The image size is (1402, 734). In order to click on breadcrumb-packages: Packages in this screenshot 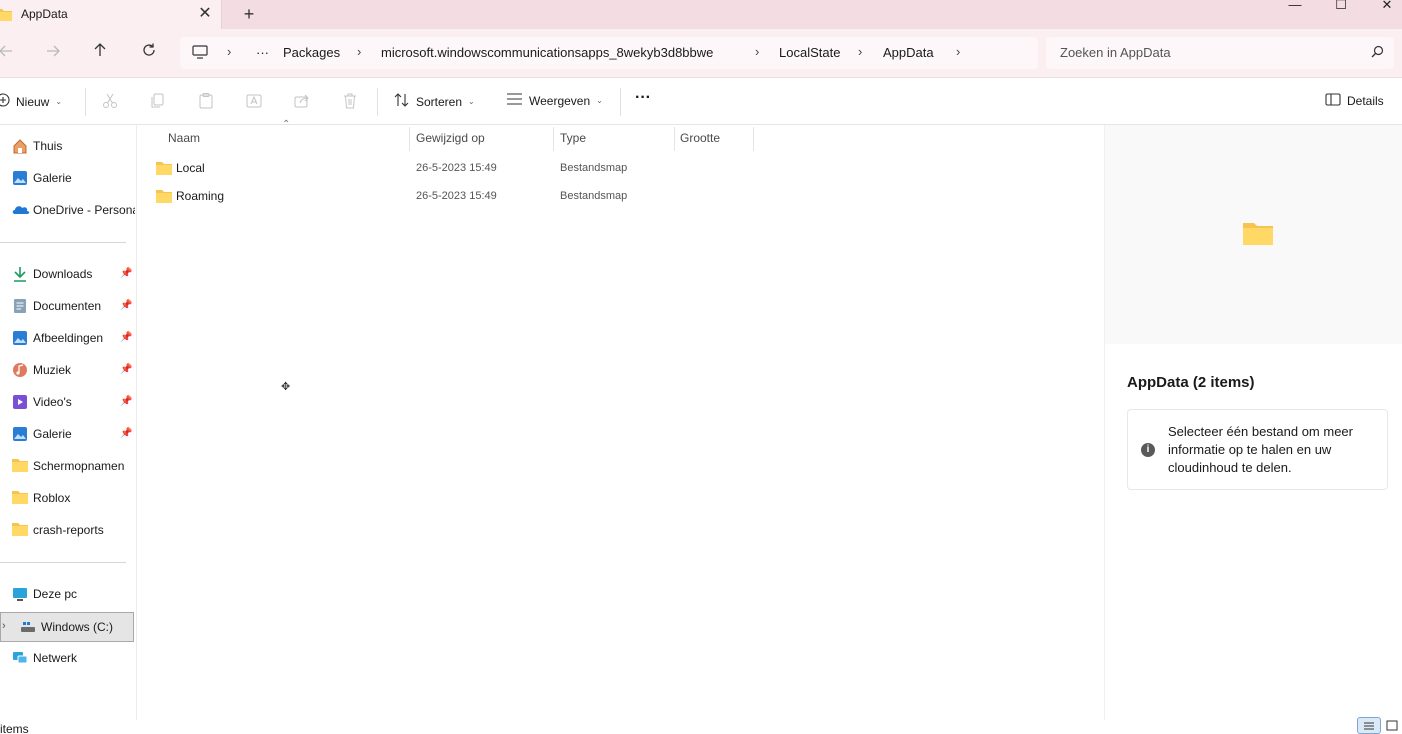, I will do `click(311, 52)`.